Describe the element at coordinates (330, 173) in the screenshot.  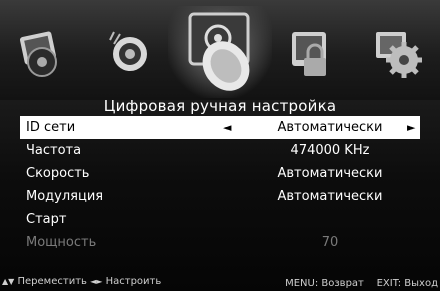
I see `symbol-rate-value: Автоматически` at that location.